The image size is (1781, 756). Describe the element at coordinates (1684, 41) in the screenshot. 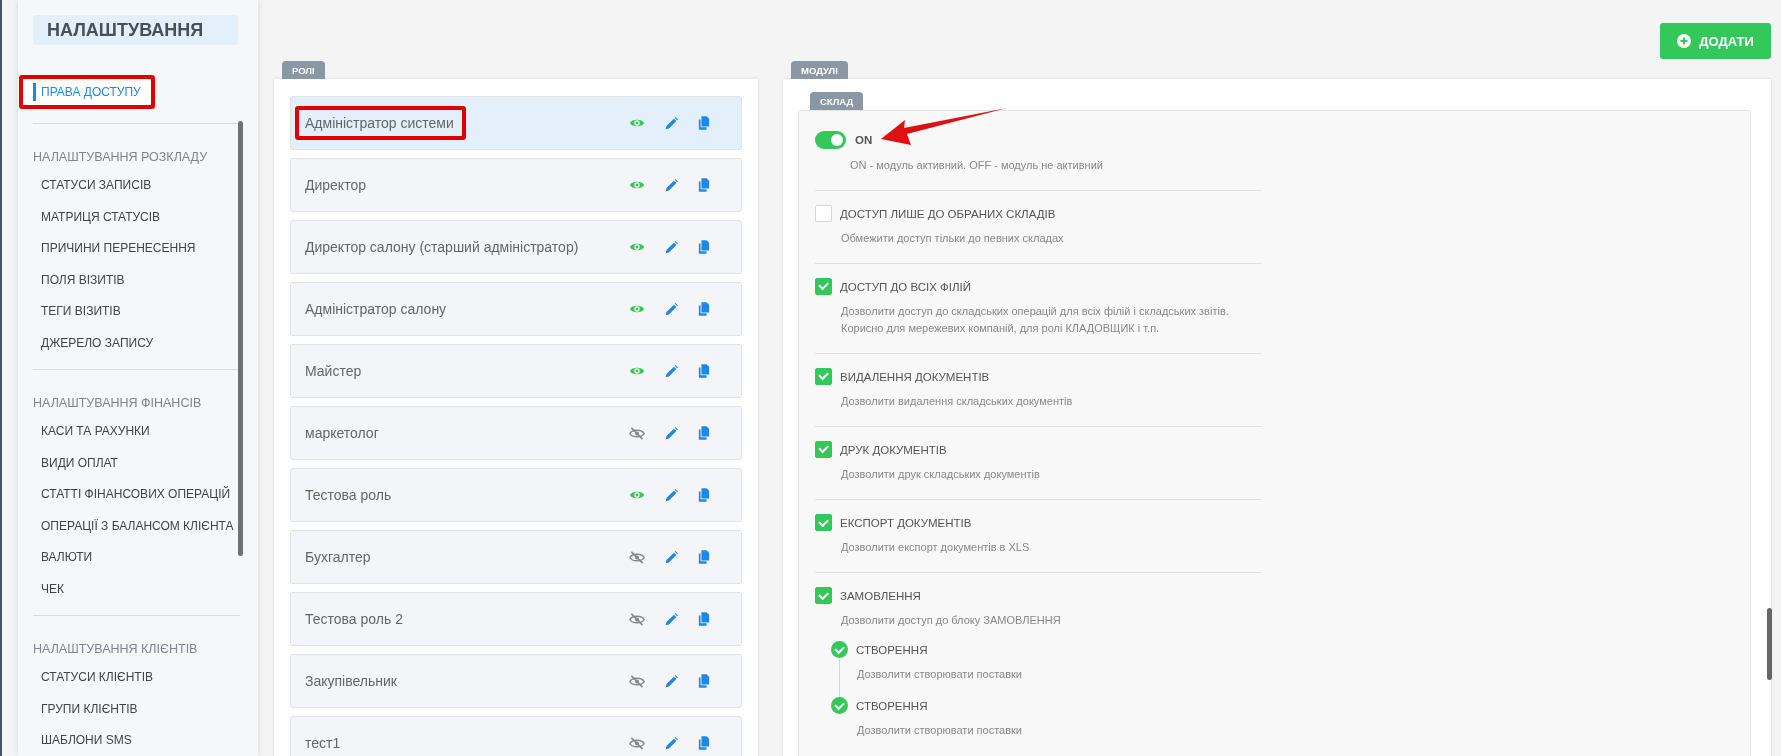

I see `plus-icon` at that location.